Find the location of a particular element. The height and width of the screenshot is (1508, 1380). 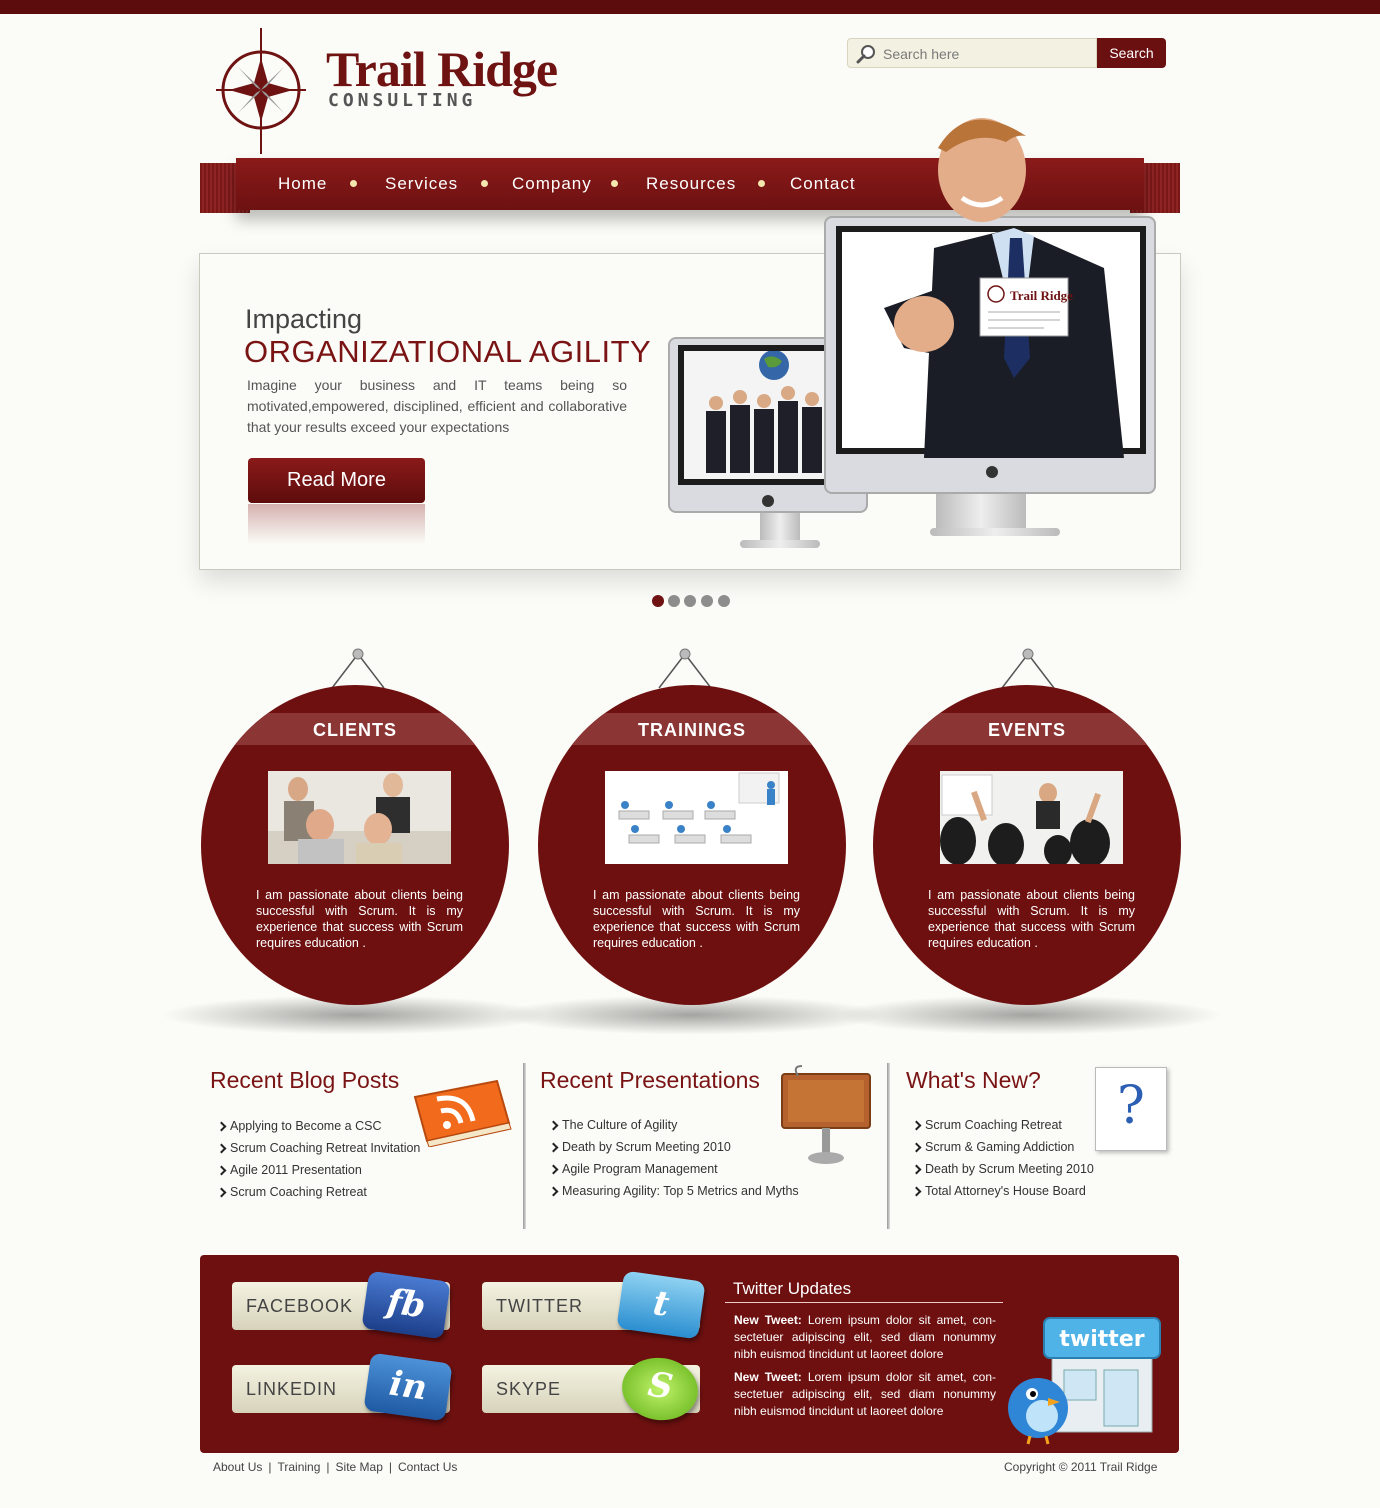

twitter-icon: t is located at coordinates (661, 1305).